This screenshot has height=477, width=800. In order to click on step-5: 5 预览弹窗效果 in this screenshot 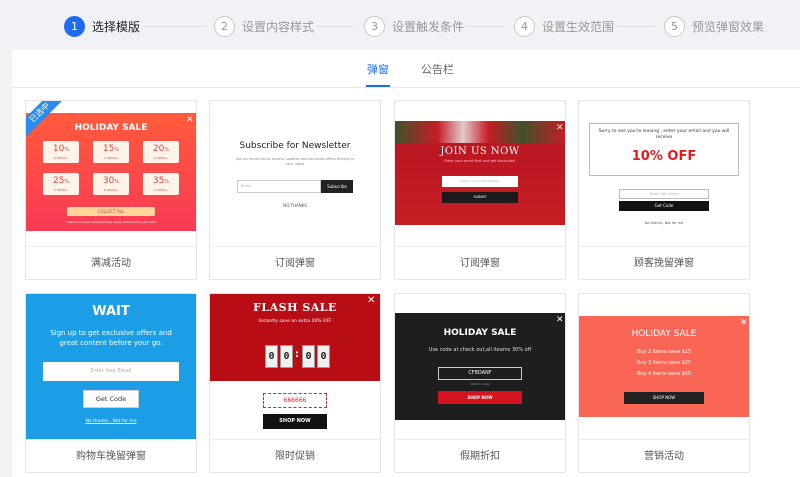, I will do `click(714, 26)`.